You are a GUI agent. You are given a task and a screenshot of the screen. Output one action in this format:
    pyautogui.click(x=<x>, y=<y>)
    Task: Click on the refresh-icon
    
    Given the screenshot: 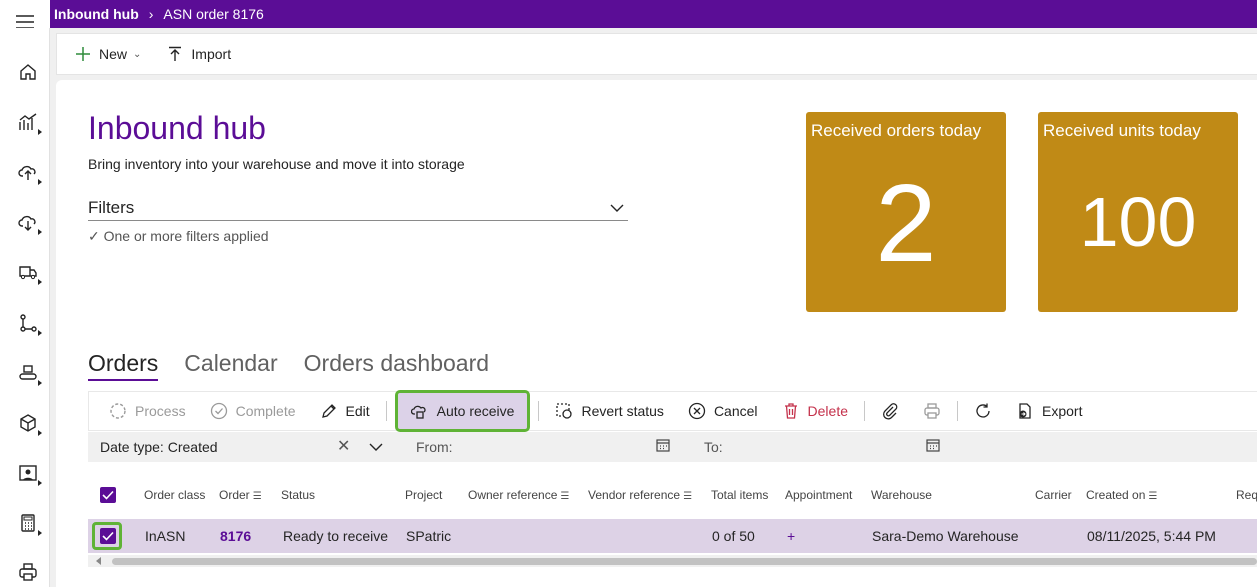 What is the action you would take?
    pyautogui.click(x=983, y=410)
    